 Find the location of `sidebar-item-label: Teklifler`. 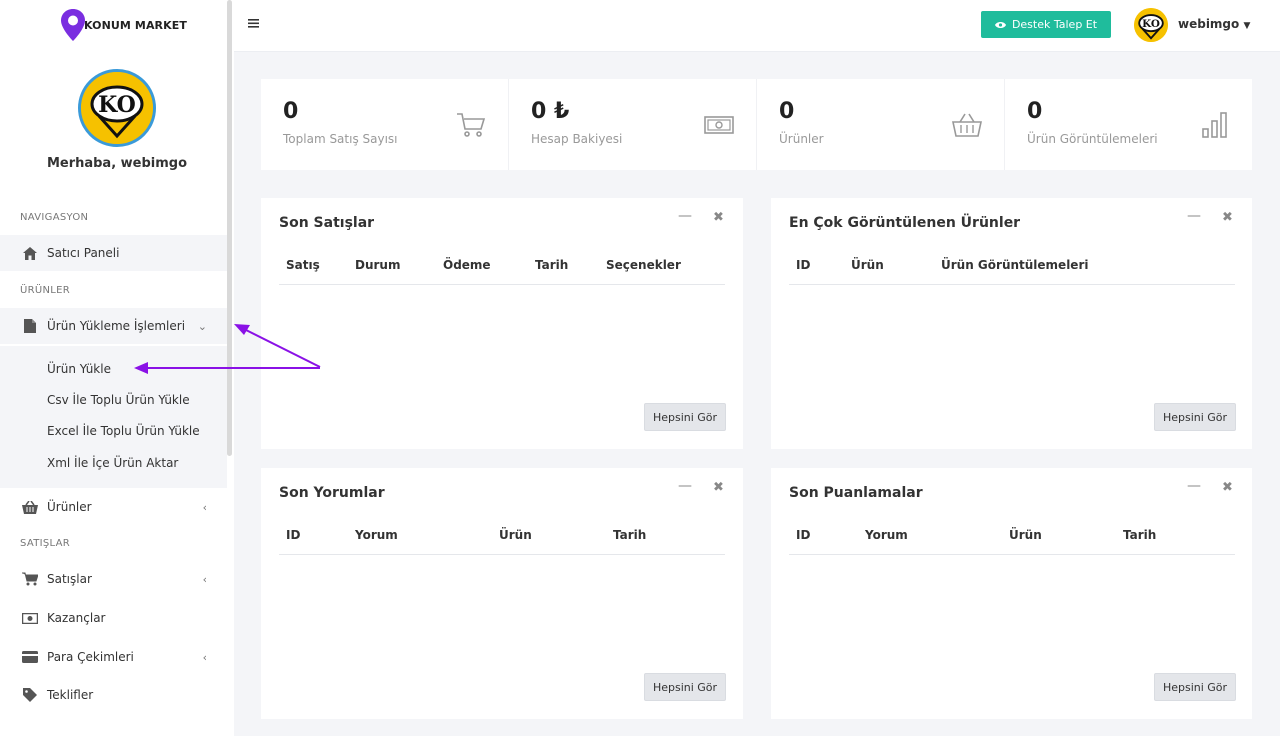

sidebar-item-label: Teklifler is located at coordinates (70, 695).